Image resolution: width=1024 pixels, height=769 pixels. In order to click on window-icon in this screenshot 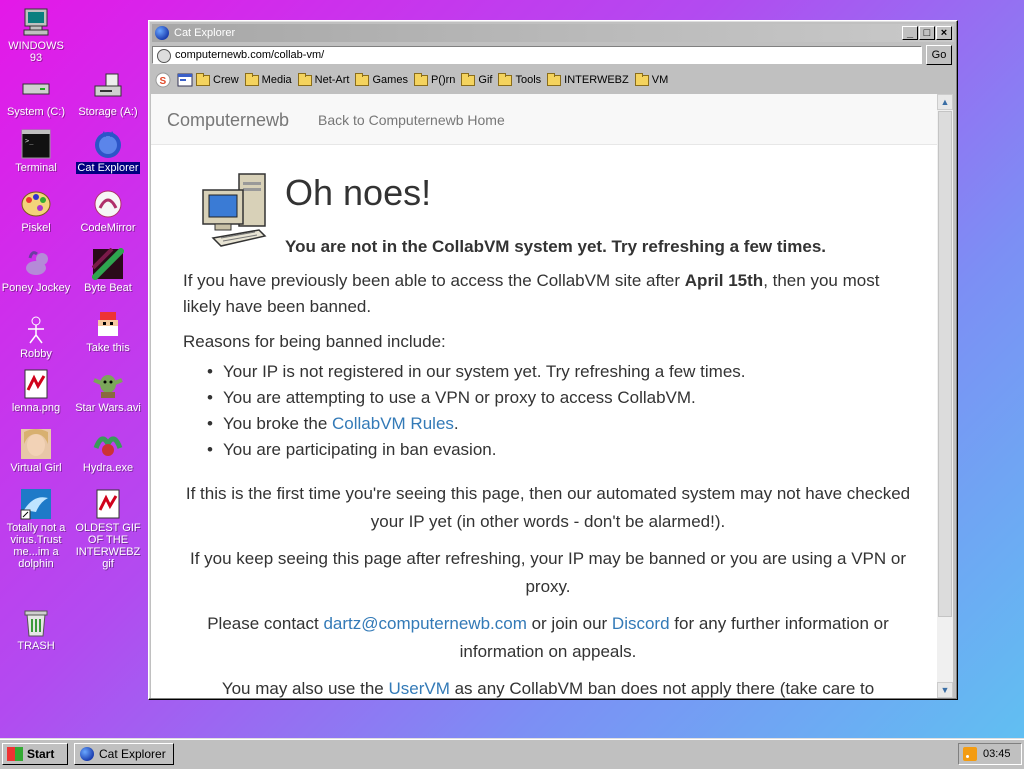, I will do `click(185, 80)`.